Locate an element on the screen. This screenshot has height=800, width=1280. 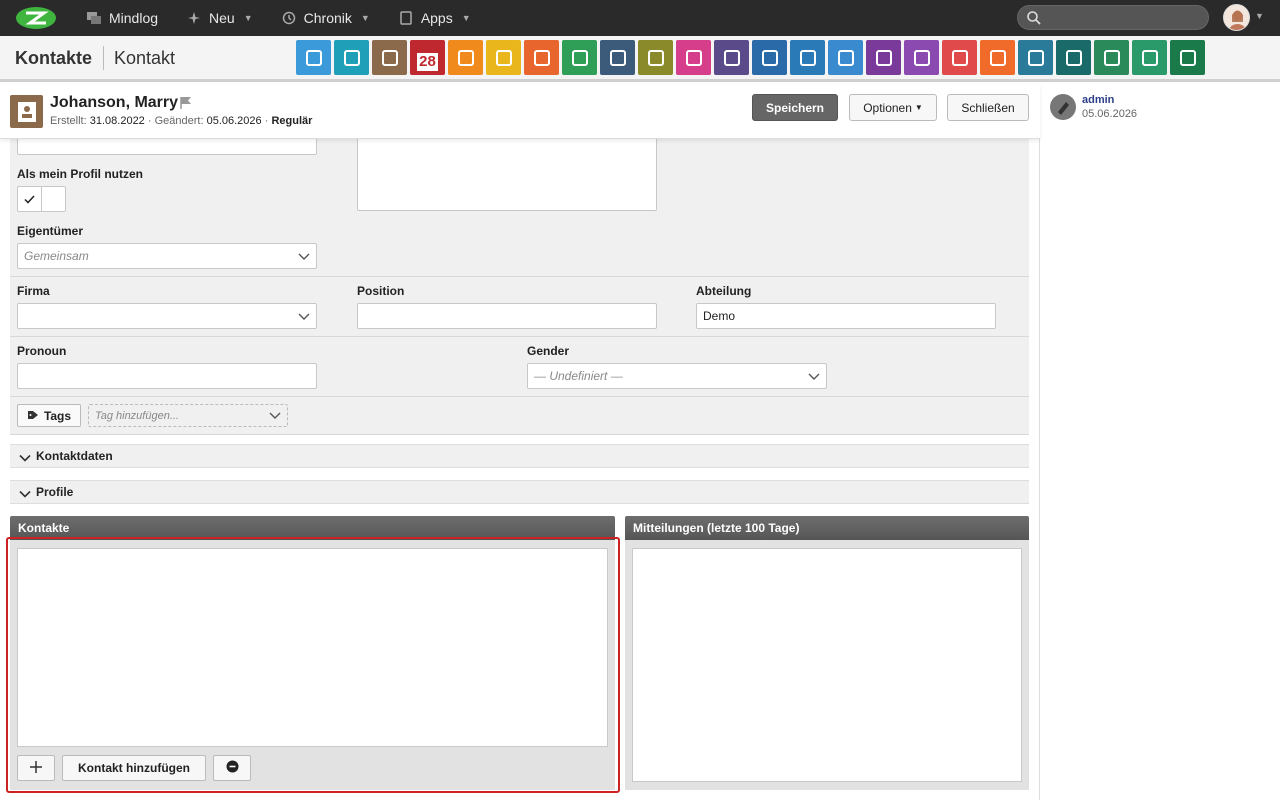
options-label: Optionen is located at coordinates (887, 107).